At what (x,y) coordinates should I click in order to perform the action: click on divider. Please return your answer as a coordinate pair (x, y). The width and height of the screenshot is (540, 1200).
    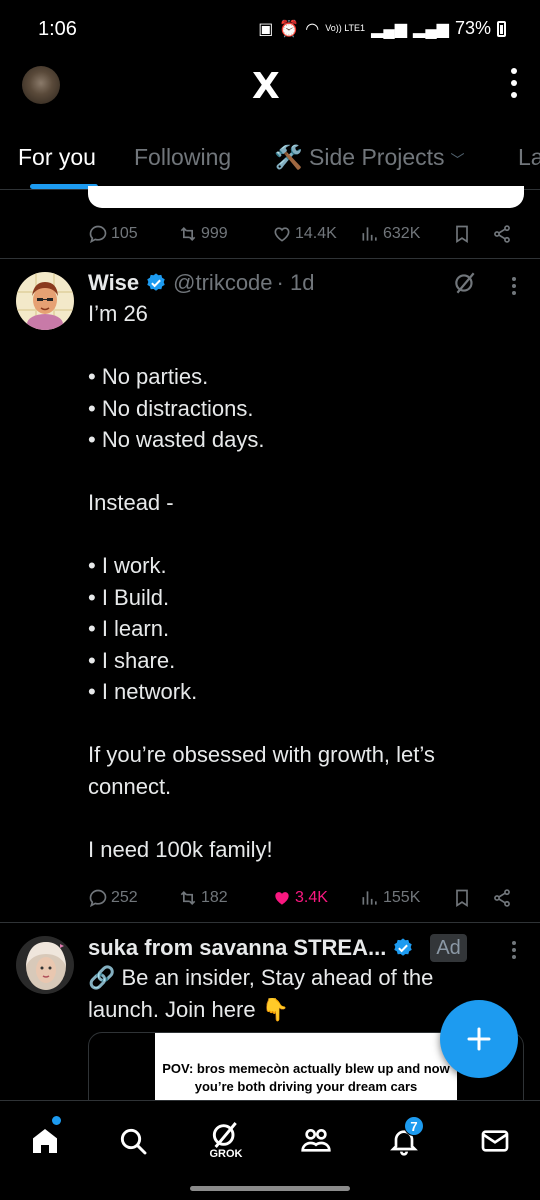
    Looking at the image, I should click on (270, 258).